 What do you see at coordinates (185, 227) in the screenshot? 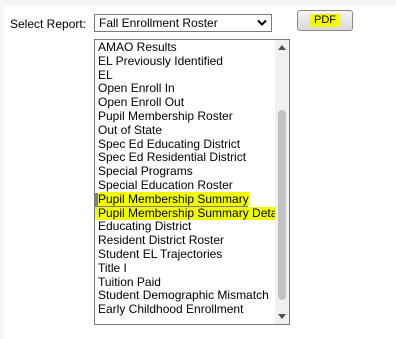
I see `option-educating-district: Educating District` at bounding box center [185, 227].